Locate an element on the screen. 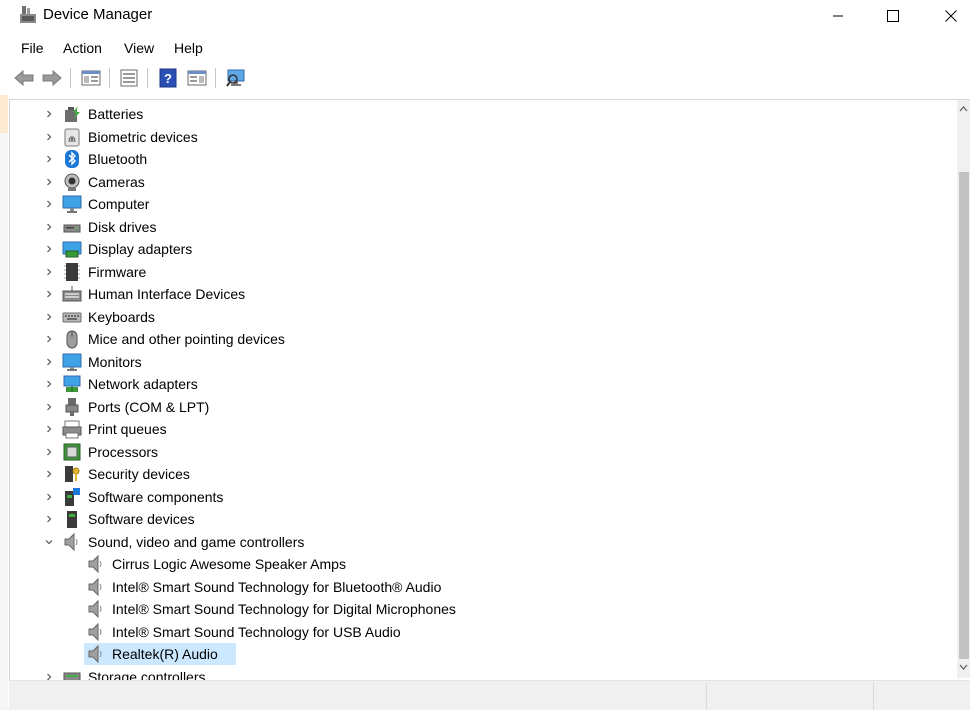  tree-category-label: Disk drives is located at coordinates (122, 226).